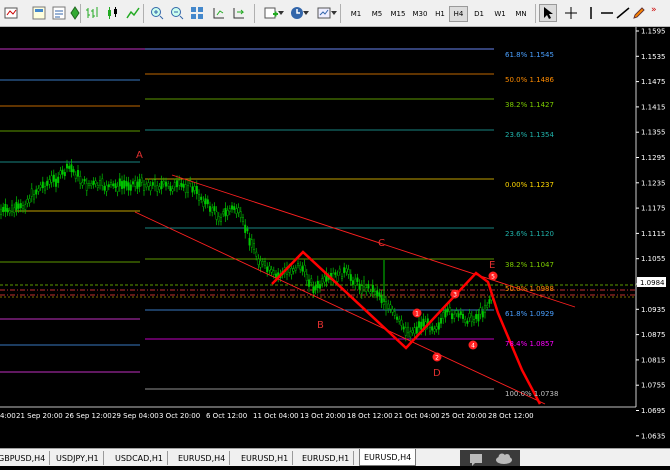 The height and width of the screenshot is (470, 670). I want to click on timeframe-d1: D1, so click(479, 14).